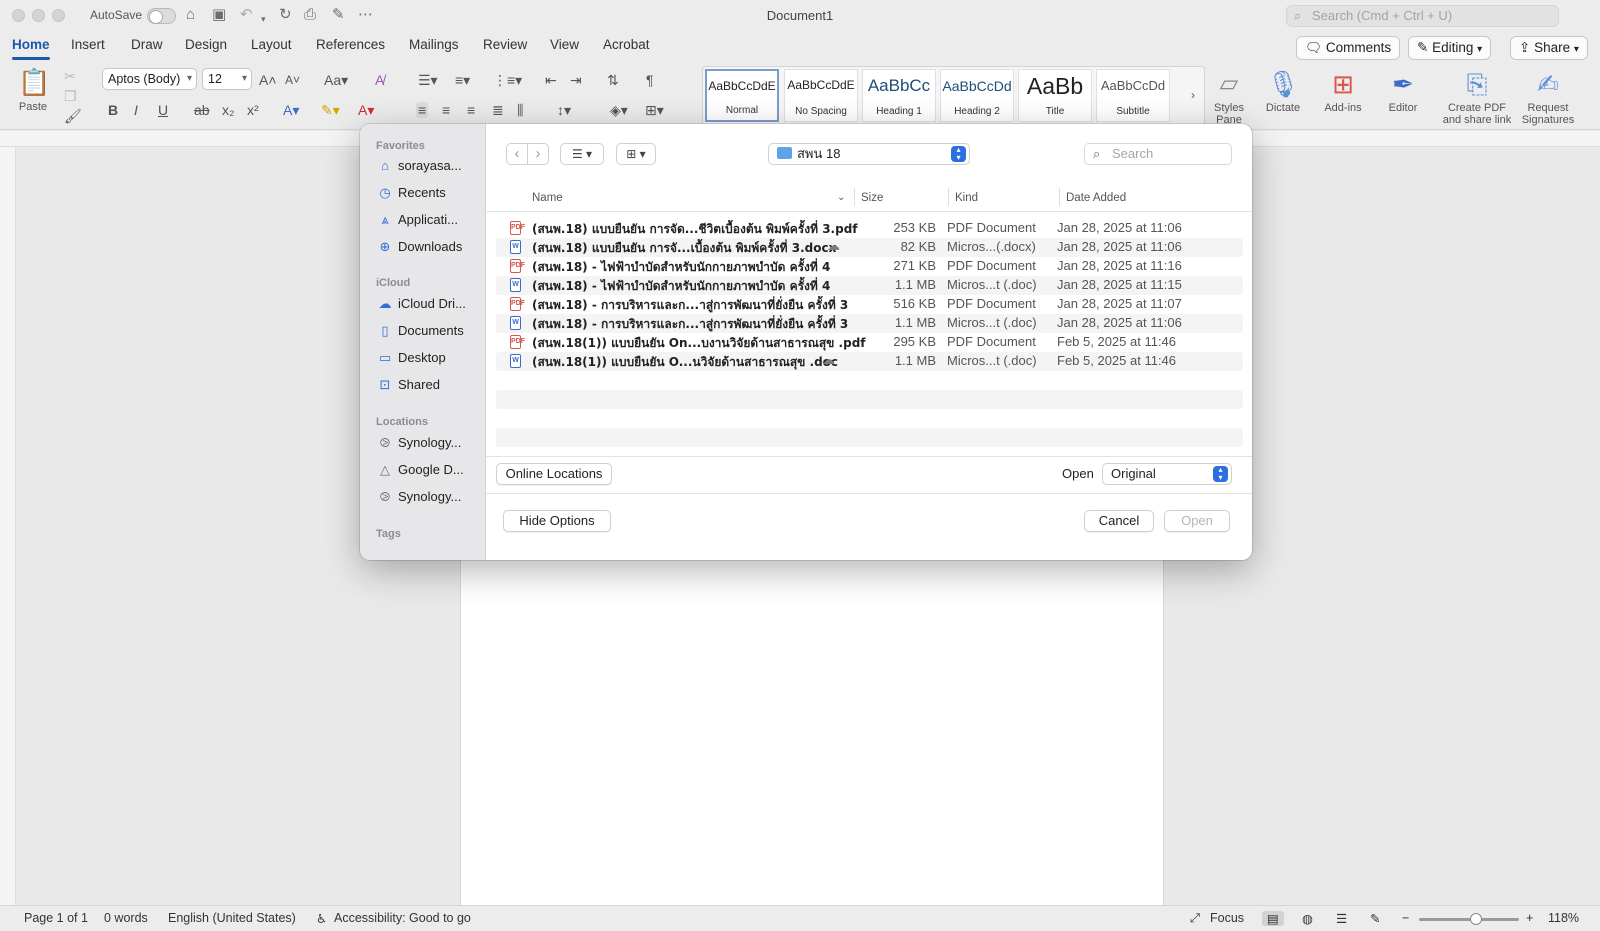 The width and height of the screenshot is (1600, 931). What do you see at coordinates (654, 110) in the screenshot?
I see `borders-icon: ⊞▾` at bounding box center [654, 110].